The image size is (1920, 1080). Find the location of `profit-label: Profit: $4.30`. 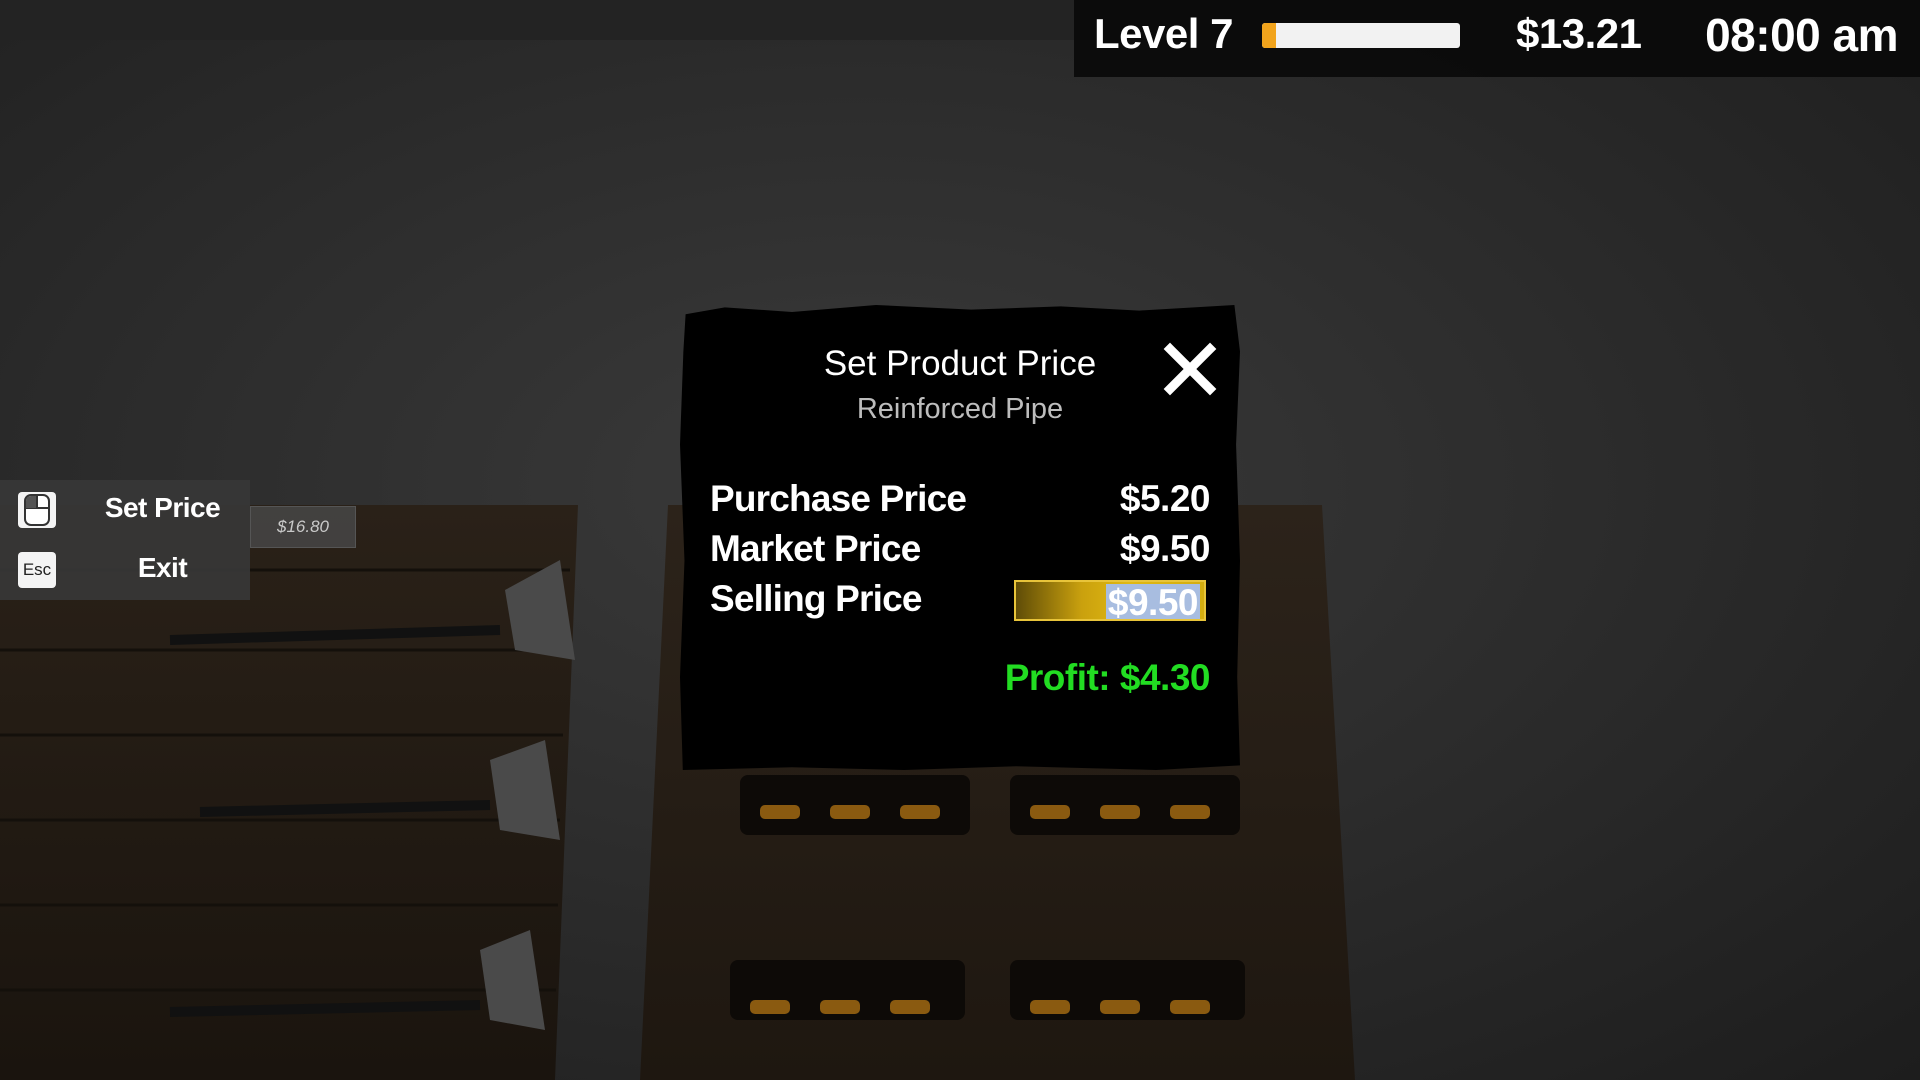

profit-label: Profit: $4.30 is located at coordinates (1107, 677).